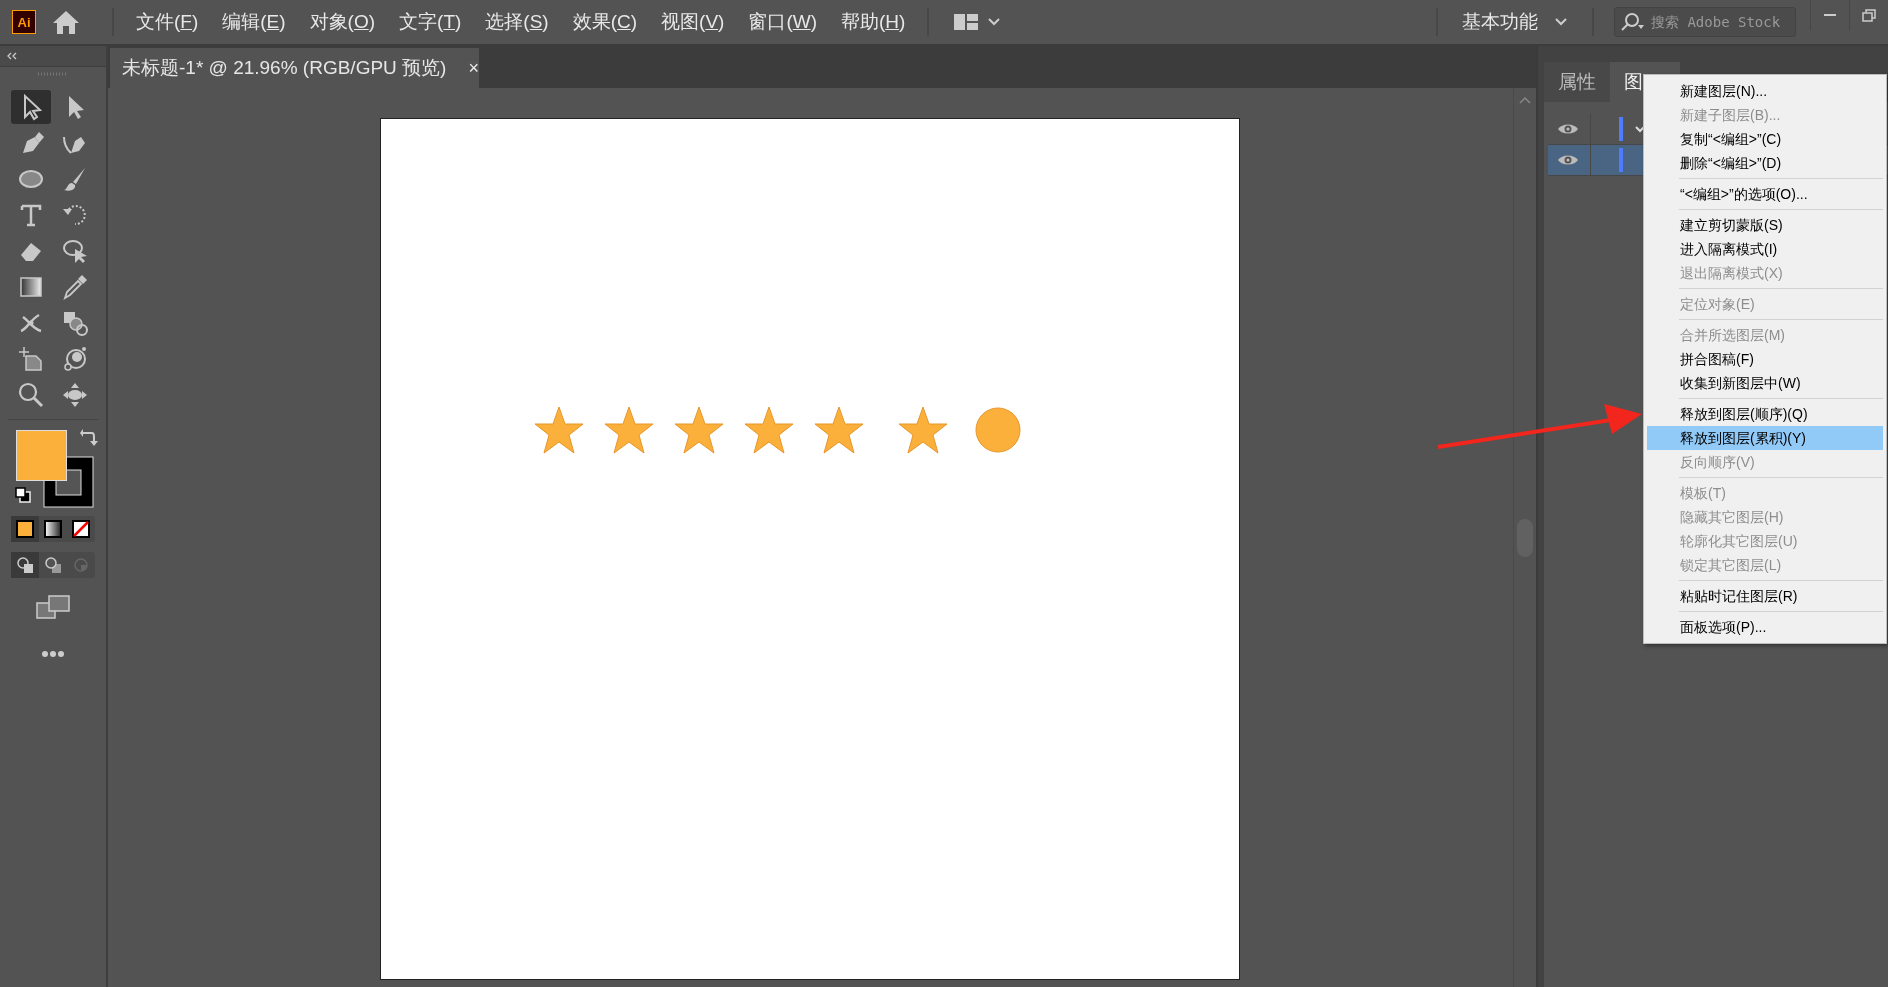  Describe the element at coordinates (55, 469) in the screenshot. I see `fill-stroke-drawing` at that location.